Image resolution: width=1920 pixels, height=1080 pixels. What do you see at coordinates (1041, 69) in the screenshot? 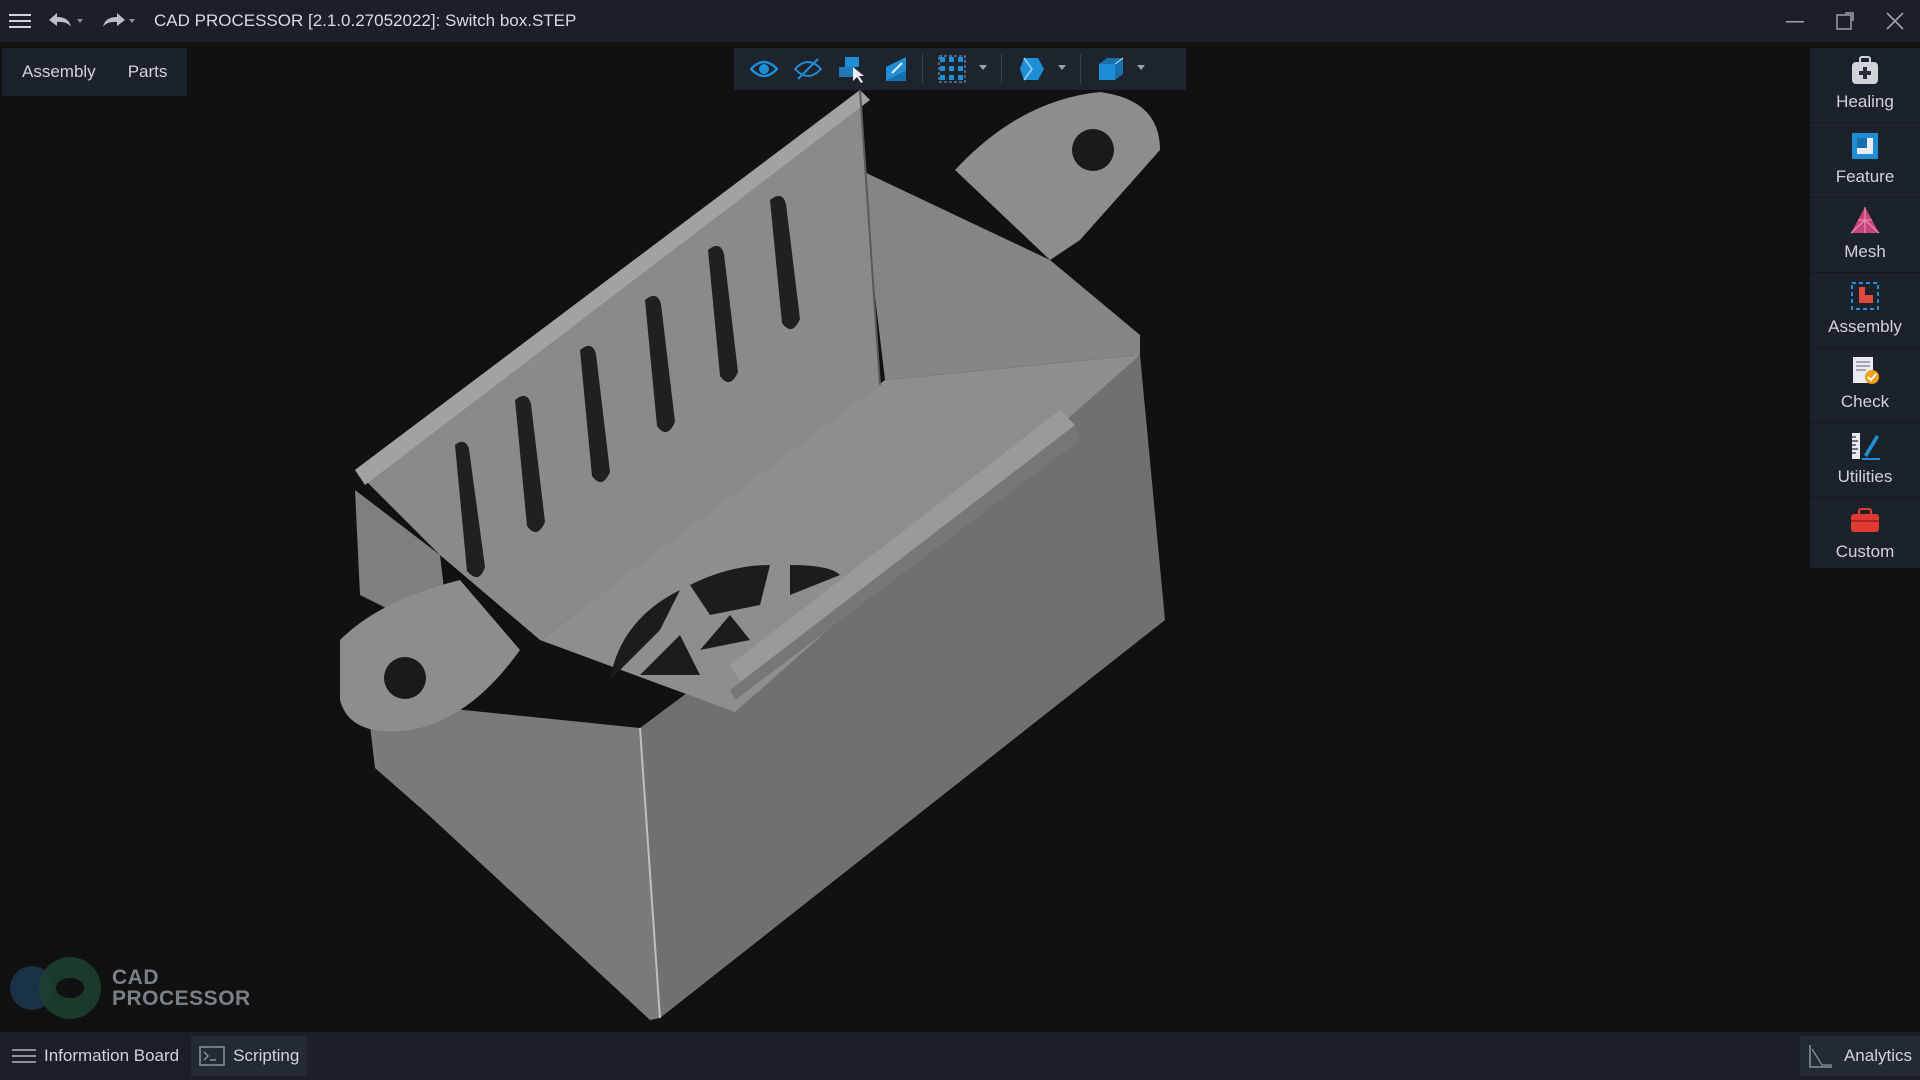
I see `display-mode-icon` at bounding box center [1041, 69].